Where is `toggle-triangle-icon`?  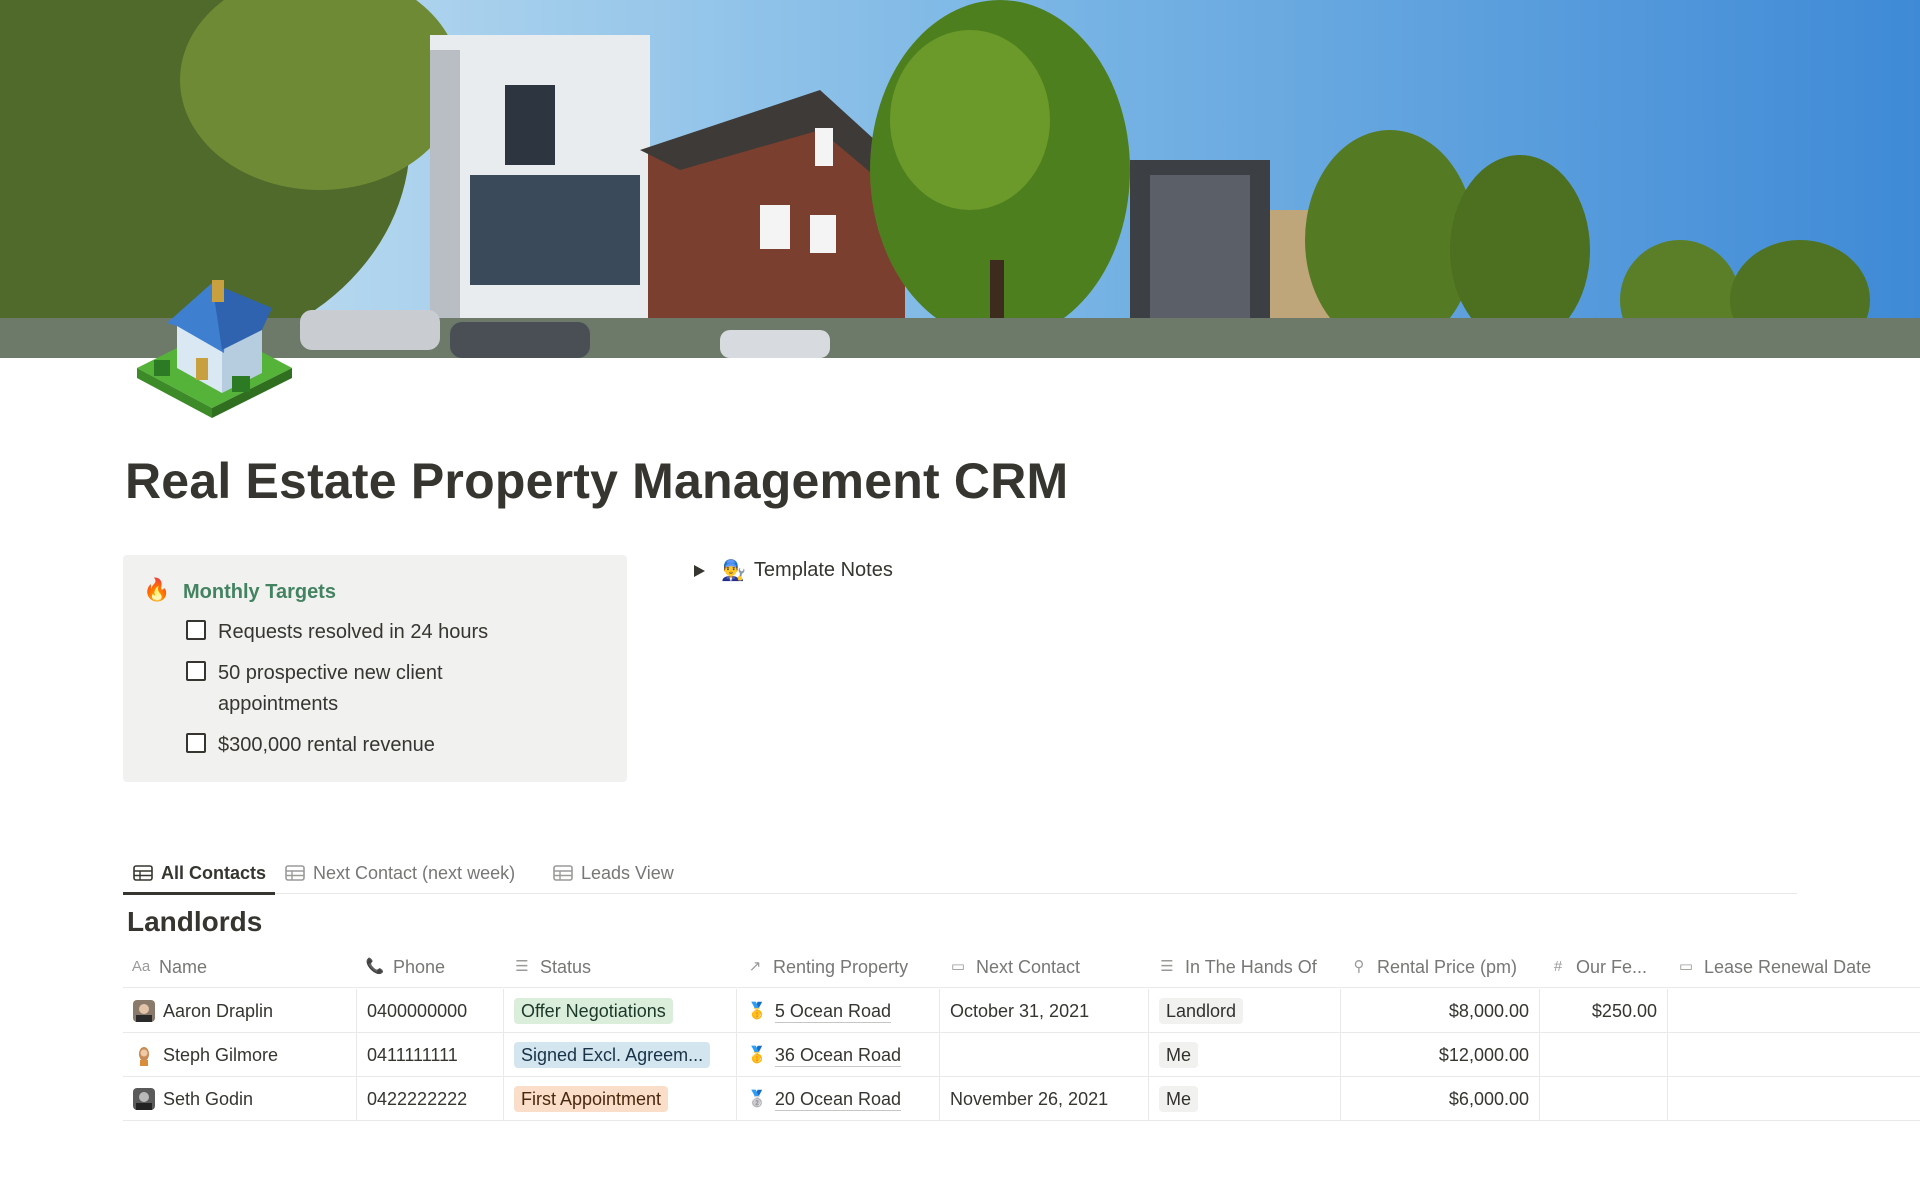 toggle-triangle-icon is located at coordinates (699, 570).